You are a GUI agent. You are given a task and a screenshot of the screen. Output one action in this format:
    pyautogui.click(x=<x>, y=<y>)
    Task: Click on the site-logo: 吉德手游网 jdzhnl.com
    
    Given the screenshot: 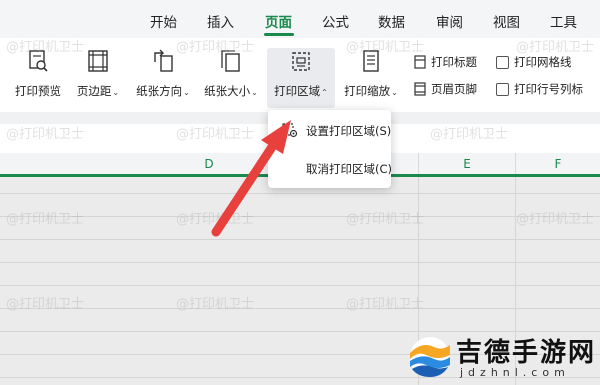 What is the action you would take?
    pyautogui.click(x=501, y=357)
    